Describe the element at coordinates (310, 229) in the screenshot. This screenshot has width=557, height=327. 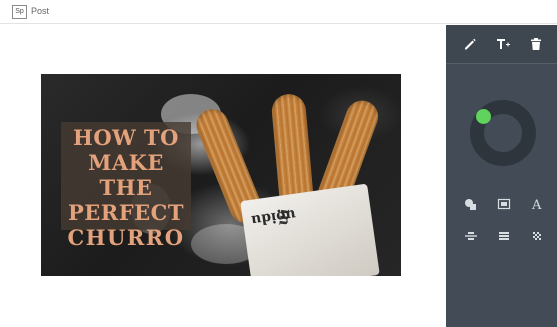
I see `newspaper-wrap` at that location.